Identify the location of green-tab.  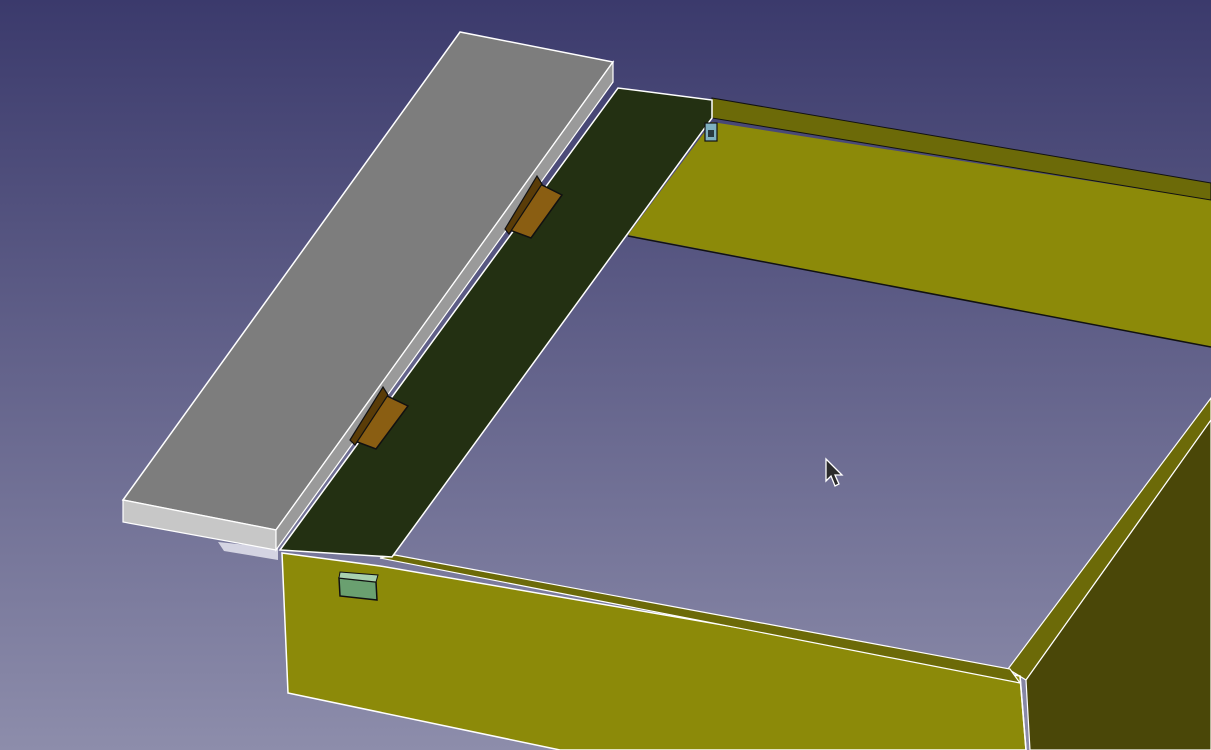
(358, 586).